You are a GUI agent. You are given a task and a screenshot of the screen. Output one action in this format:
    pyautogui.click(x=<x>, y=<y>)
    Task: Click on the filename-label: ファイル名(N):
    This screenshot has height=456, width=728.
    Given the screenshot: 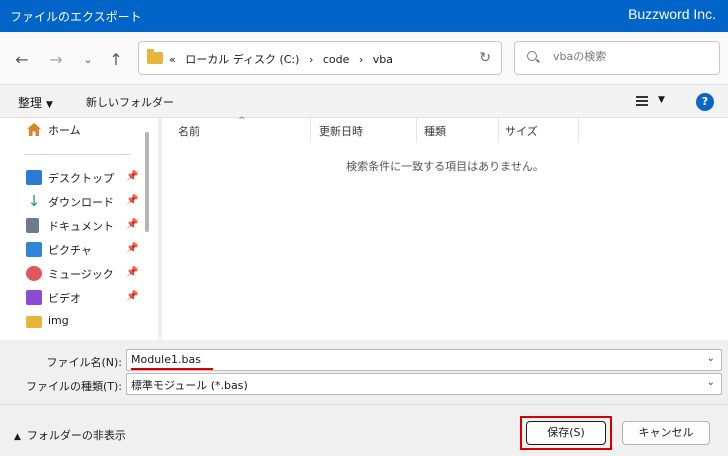 What is the action you would take?
    pyautogui.click(x=84, y=362)
    